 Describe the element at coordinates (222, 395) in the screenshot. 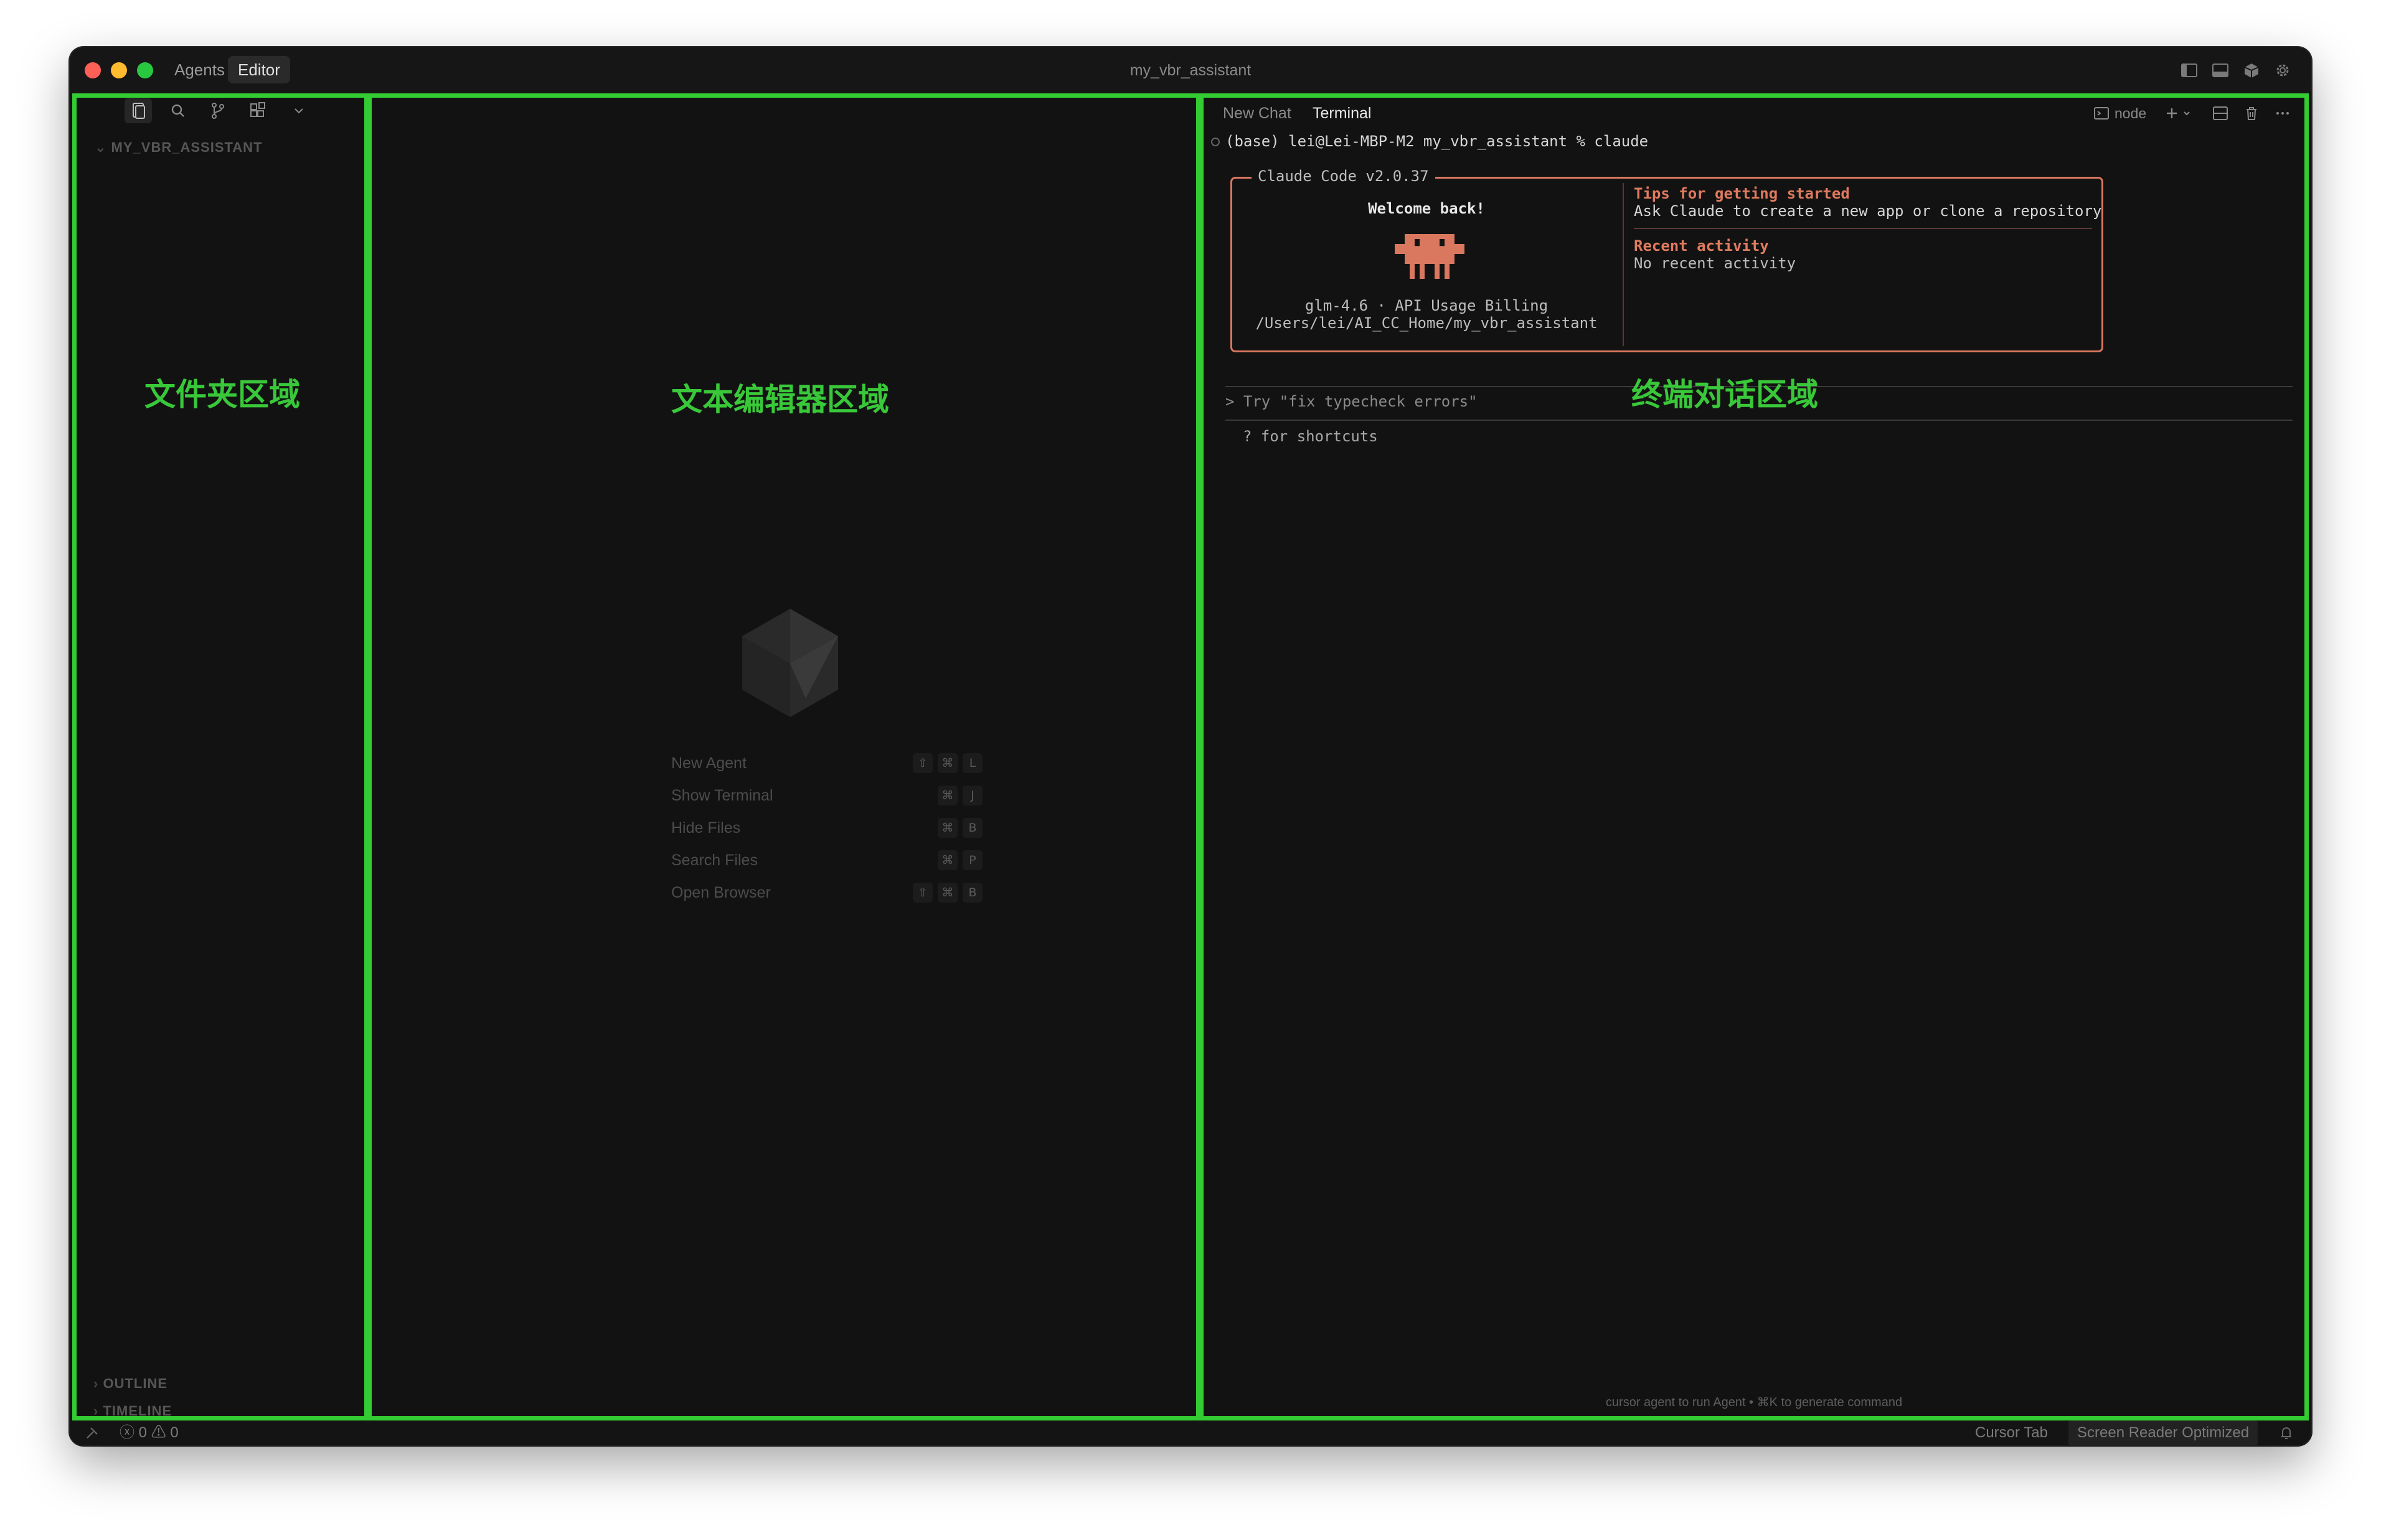

I see `folder-region-label: 文件夹区域` at that location.